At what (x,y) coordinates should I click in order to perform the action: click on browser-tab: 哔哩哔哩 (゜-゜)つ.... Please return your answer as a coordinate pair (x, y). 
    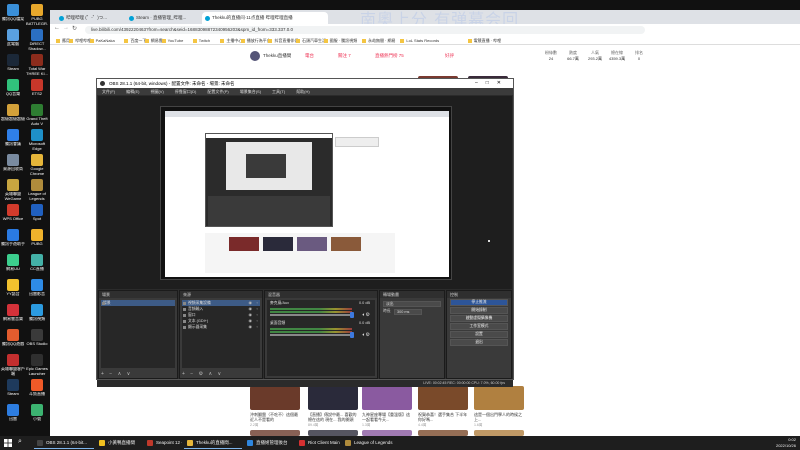
    Looking at the image, I should click on (90, 18).